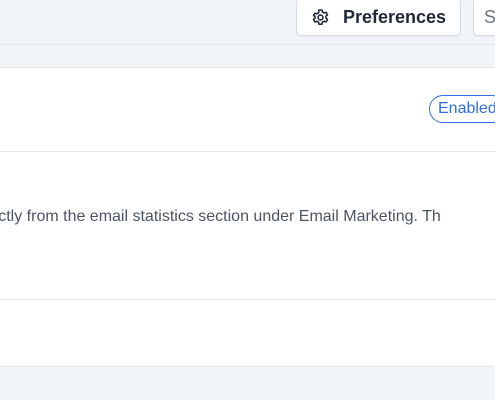 Image resolution: width=495 pixels, height=400 pixels. I want to click on secondary-header-button: S, so click(484, 18).